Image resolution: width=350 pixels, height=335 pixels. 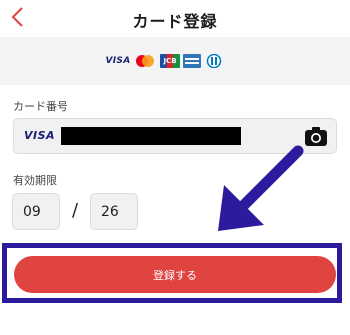 I want to click on register-button: 登録する, so click(x=175, y=274).